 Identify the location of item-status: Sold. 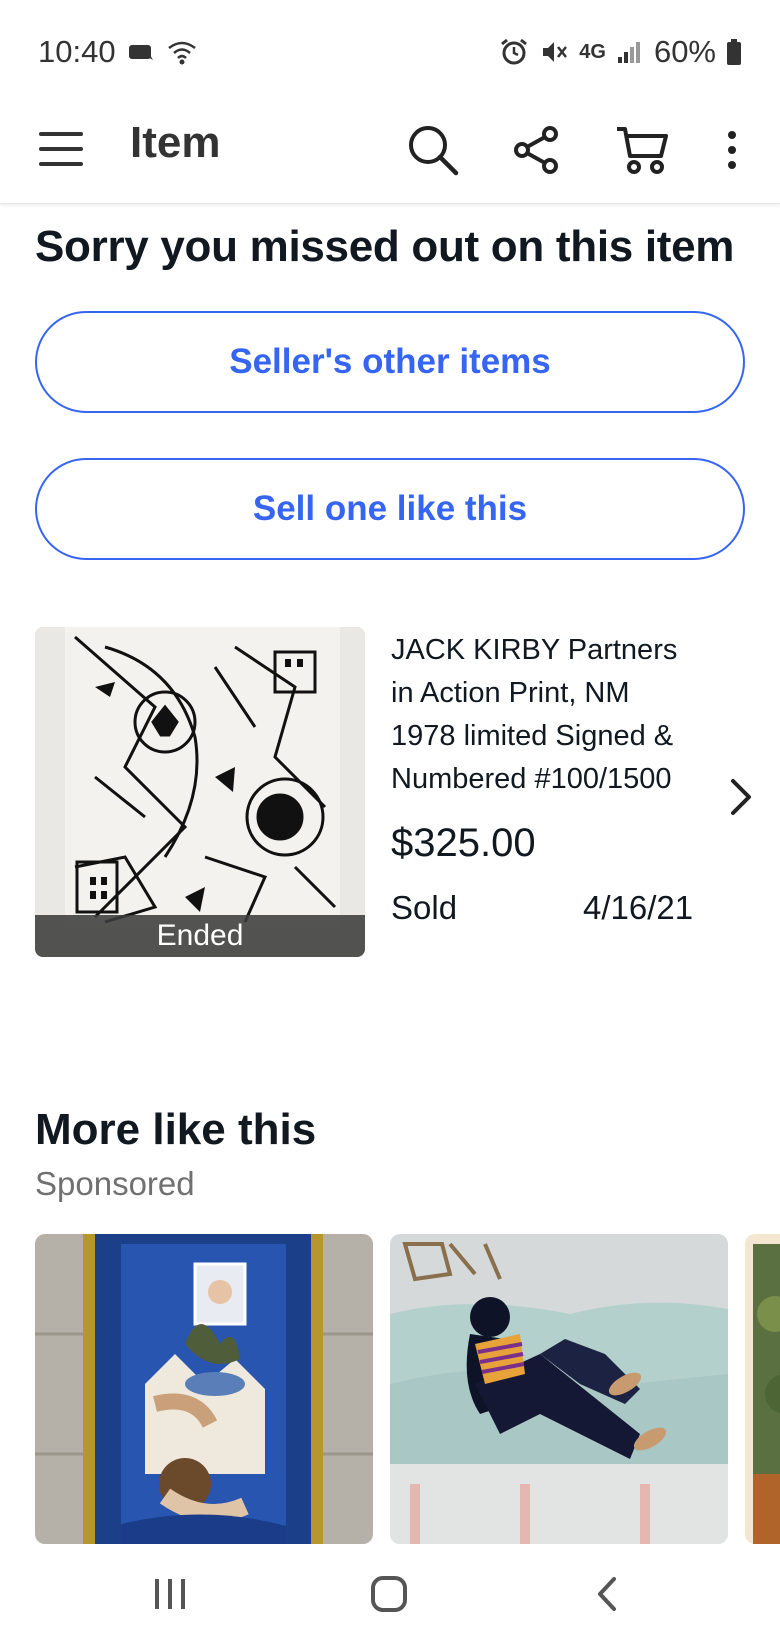
(424, 907).